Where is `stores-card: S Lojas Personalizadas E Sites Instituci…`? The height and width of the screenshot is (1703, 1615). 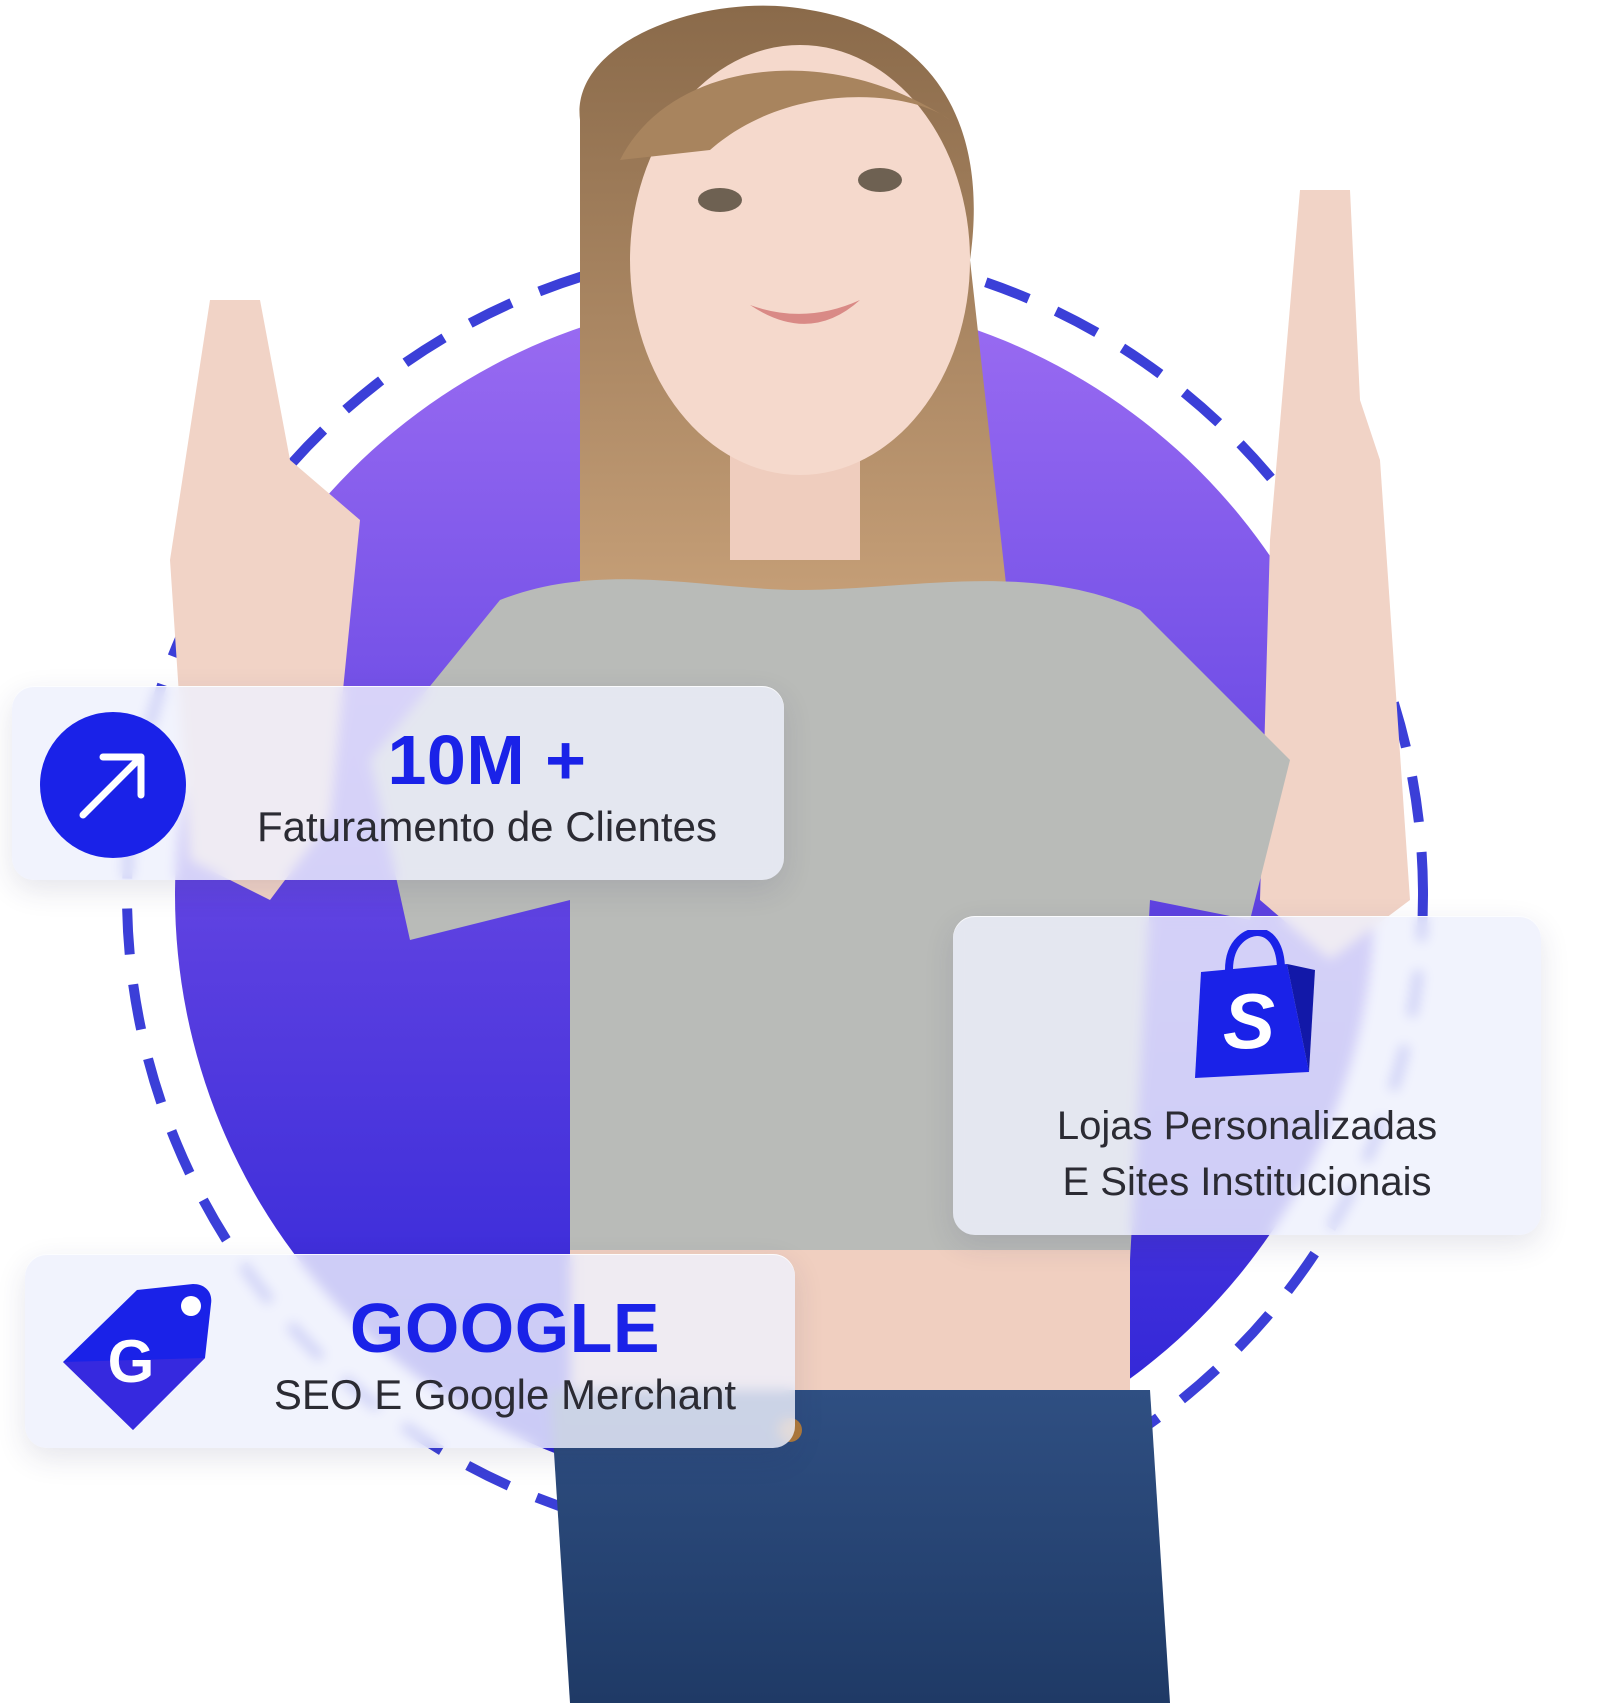
stores-card: S Lojas Personalizadas E Sites Instituci… is located at coordinates (1247, 1075).